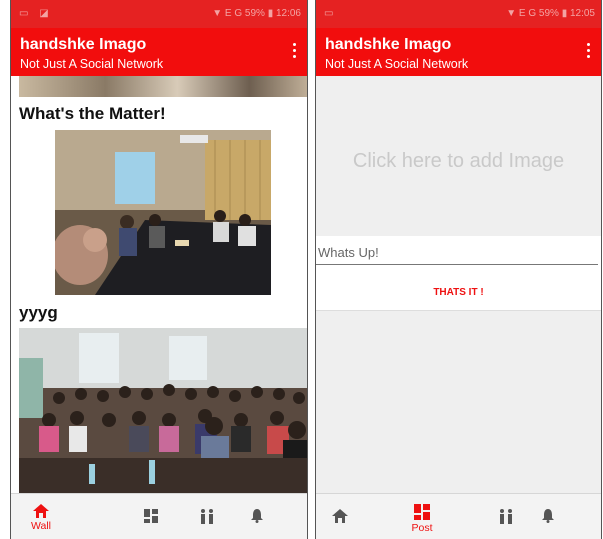  Describe the element at coordinates (331, 13) in the screenshot. I see `notification-icons: ▭` at that location.